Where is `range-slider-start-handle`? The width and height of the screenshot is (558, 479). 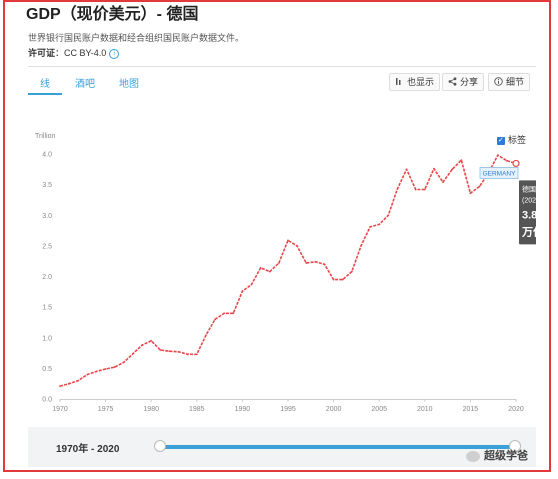 range-slider-start-handle is located at coordinates (160, 446).